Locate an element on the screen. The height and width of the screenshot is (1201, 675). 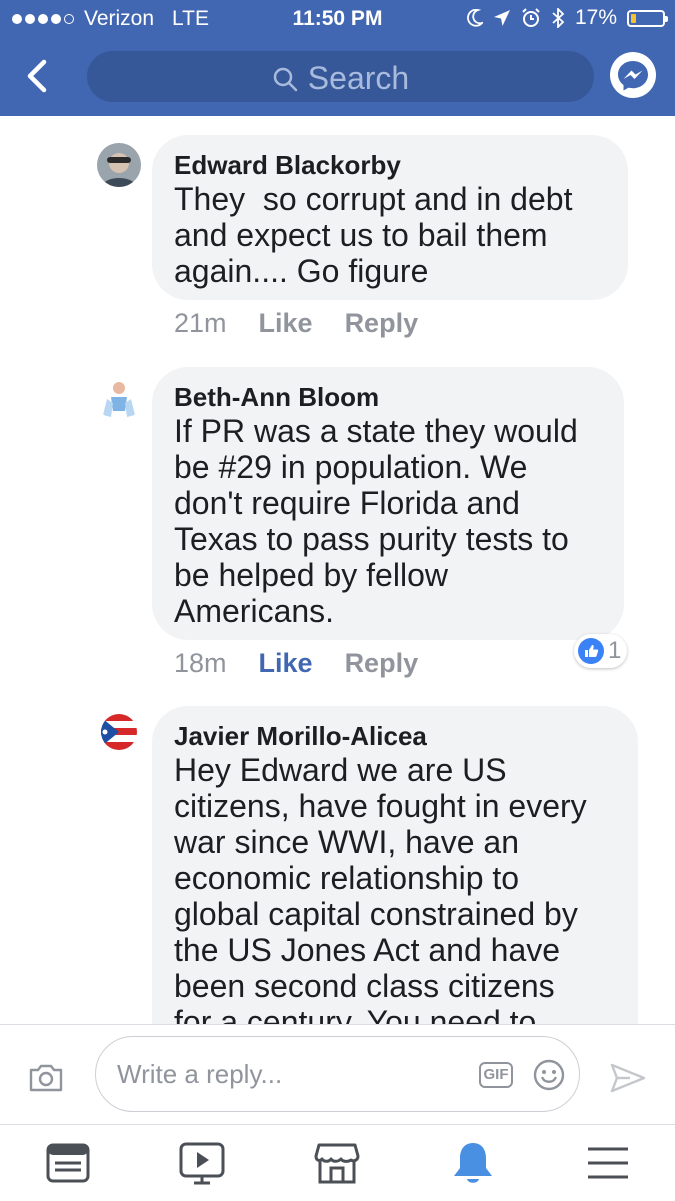
tab-notifications is located at coordinates (473, 1163).